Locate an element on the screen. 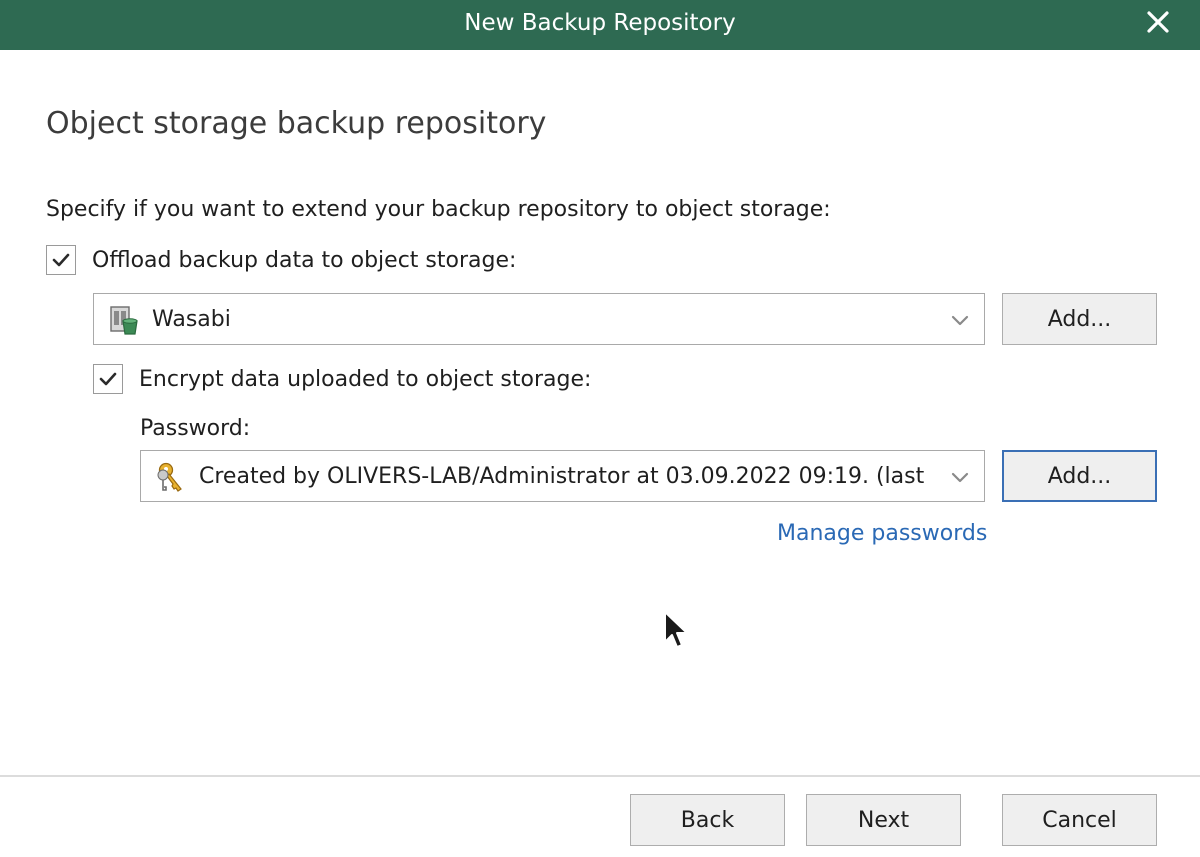 The height and width of the screenshot is (857, 1200). offload-checkbox is located at coordinates (61, 260).